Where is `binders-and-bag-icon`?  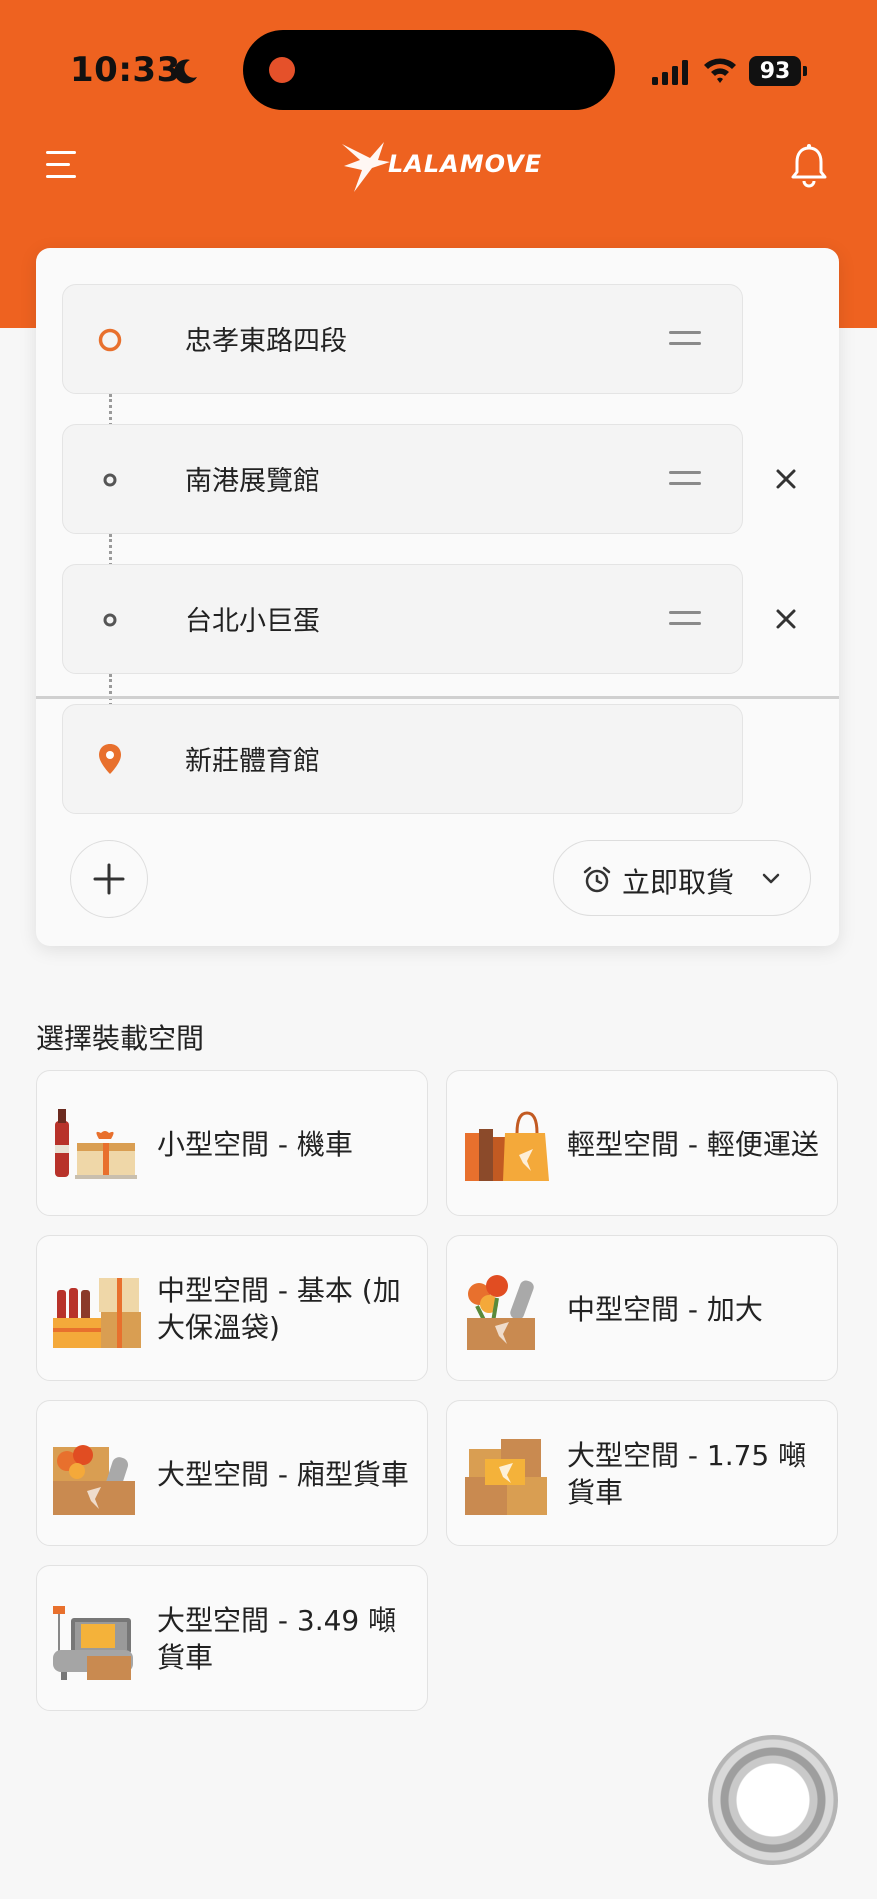 binders-and-bag-icon is located at coordinates (507, 1146).